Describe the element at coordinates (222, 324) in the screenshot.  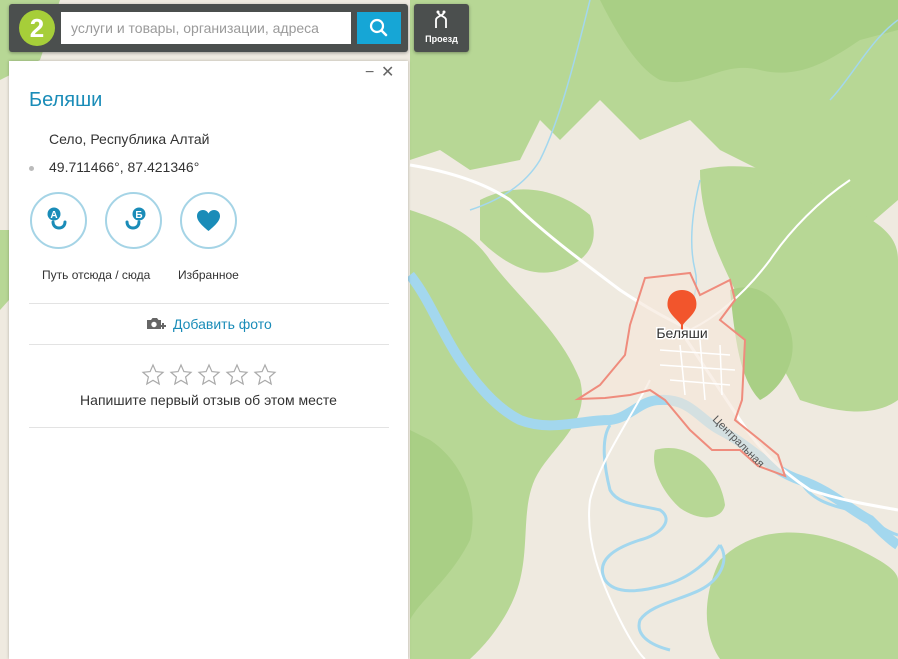
I see `add-photo-label: Добавить фото` at that location.